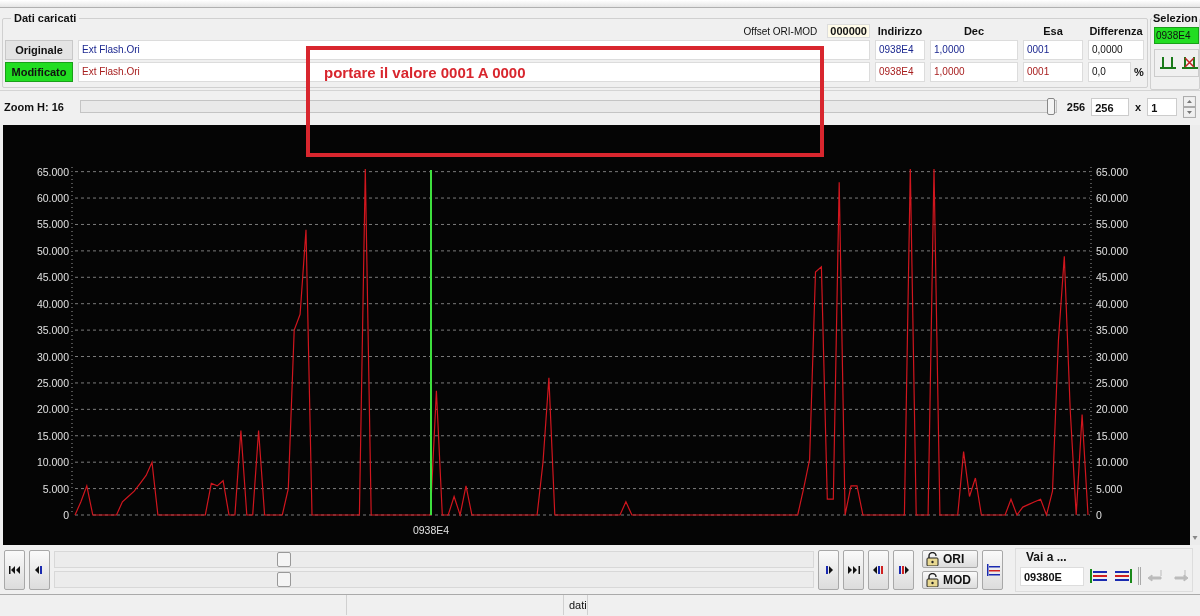 The height and width of the screenshot is (616, 1200). What do you see at coordinates (1168, 63) in the screenshot?
I see `markers-icon` at bounding box center [1168, 63].